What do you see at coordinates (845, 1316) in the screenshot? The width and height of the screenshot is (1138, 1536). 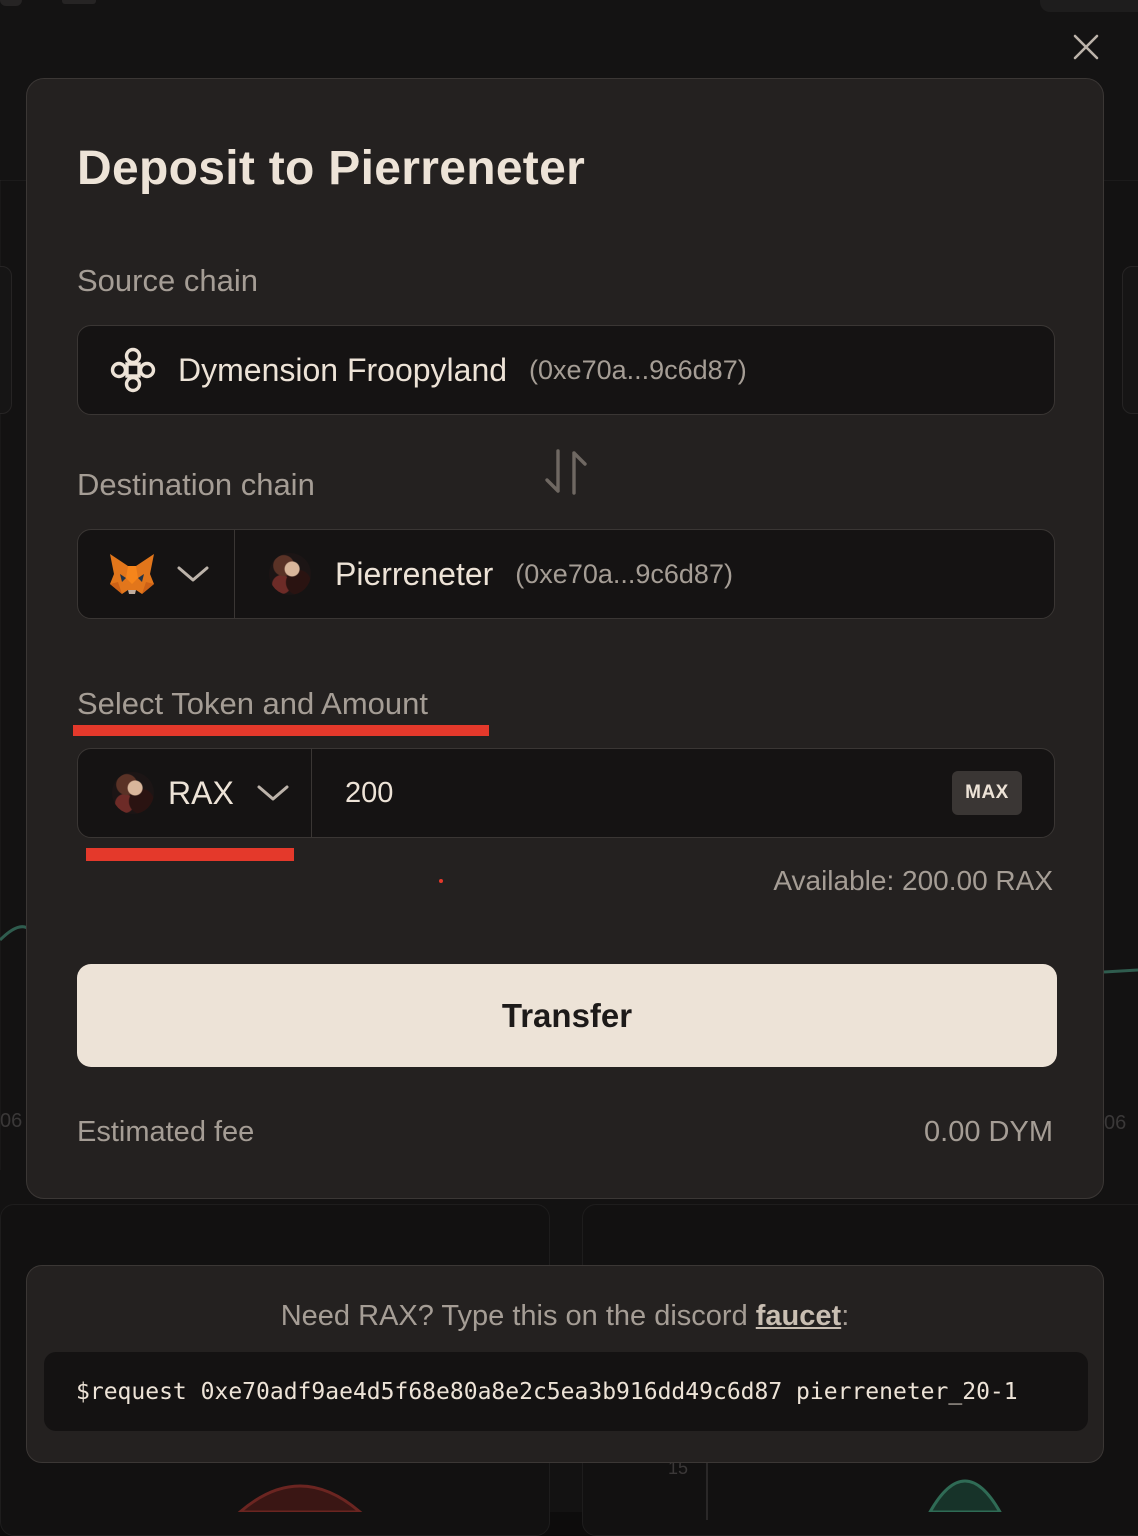 I see `faucet-hint-suffix: :` at bounding box center [845, 1316].